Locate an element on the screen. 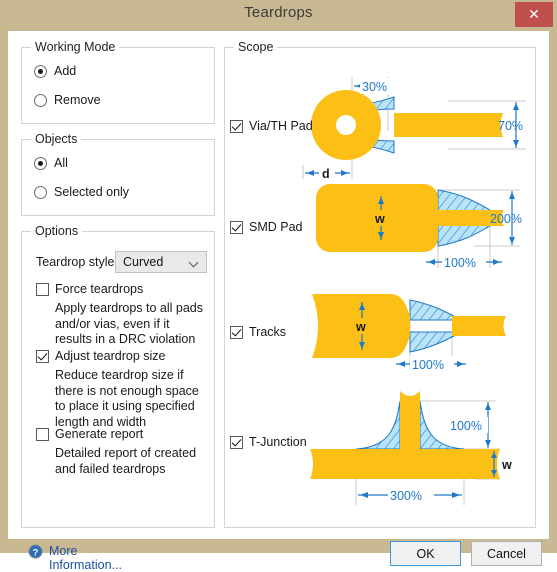 The width and height of the screenshot is (557, 572). via-th-pad-figure: 30% 70% d is located at coordinates (414, 129).